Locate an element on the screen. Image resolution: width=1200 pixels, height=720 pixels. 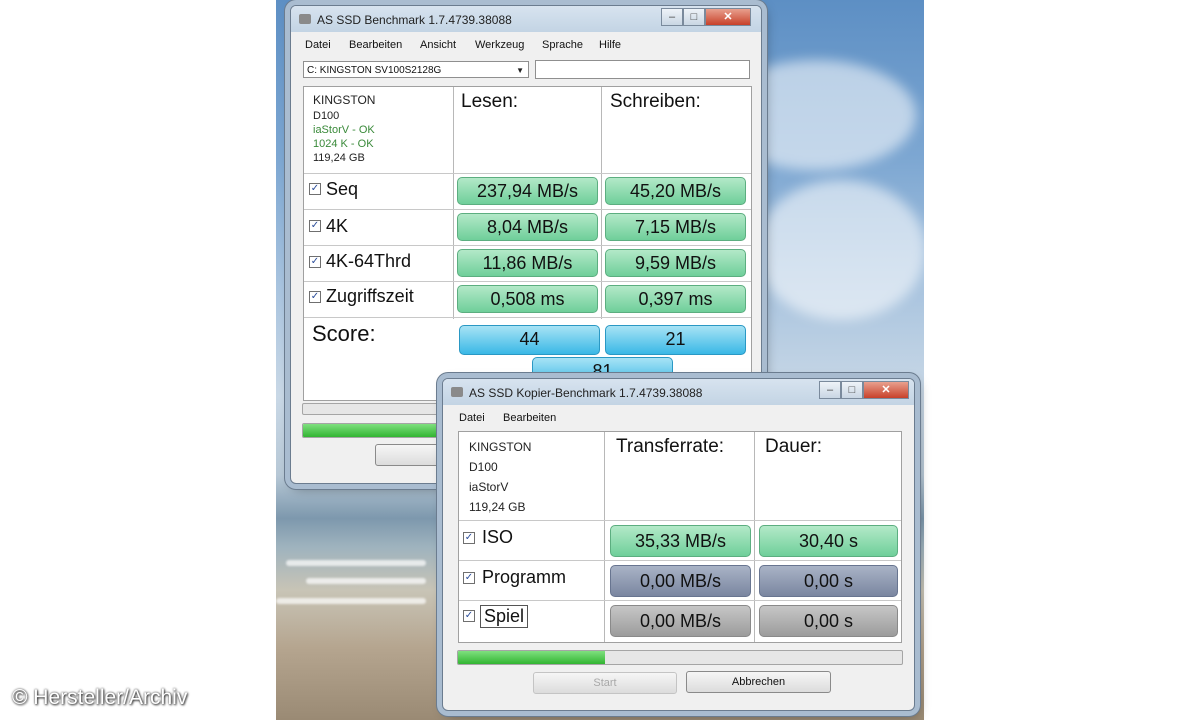
menu-hilfe: Hilfe is located at coordinates (610, 45).